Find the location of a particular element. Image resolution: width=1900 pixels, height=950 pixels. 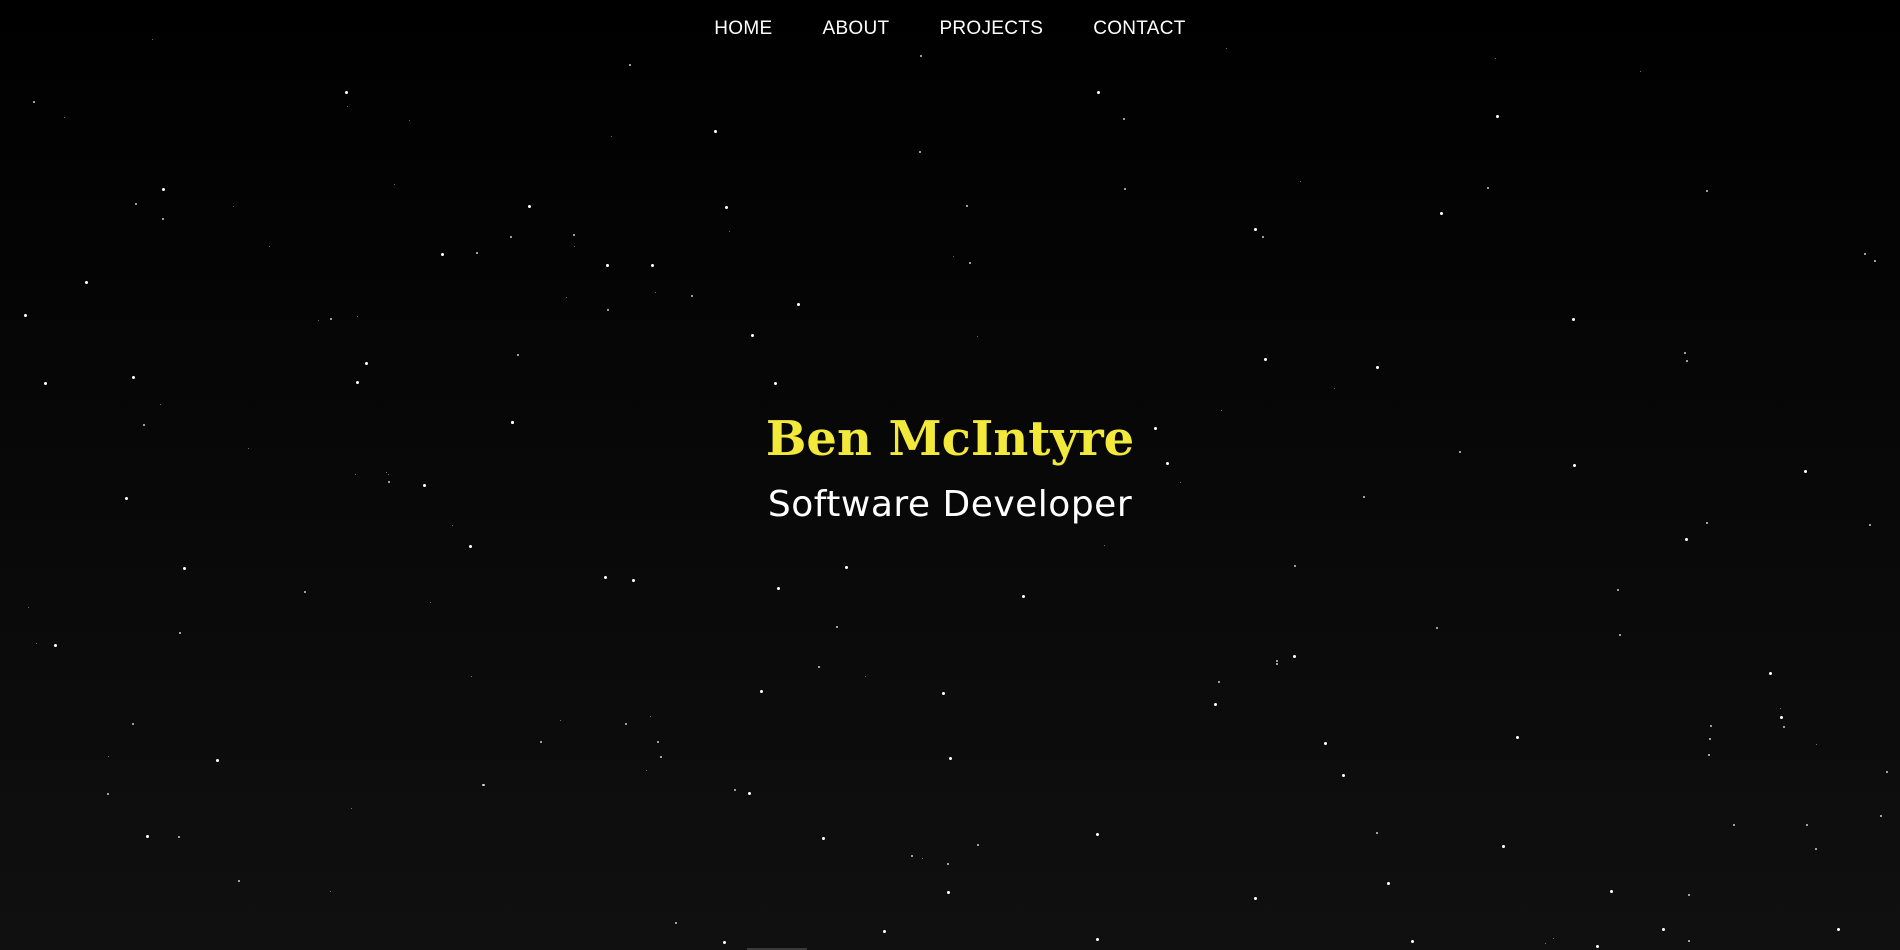

nav-about: ABOUT is located at coordinates (855, 28).